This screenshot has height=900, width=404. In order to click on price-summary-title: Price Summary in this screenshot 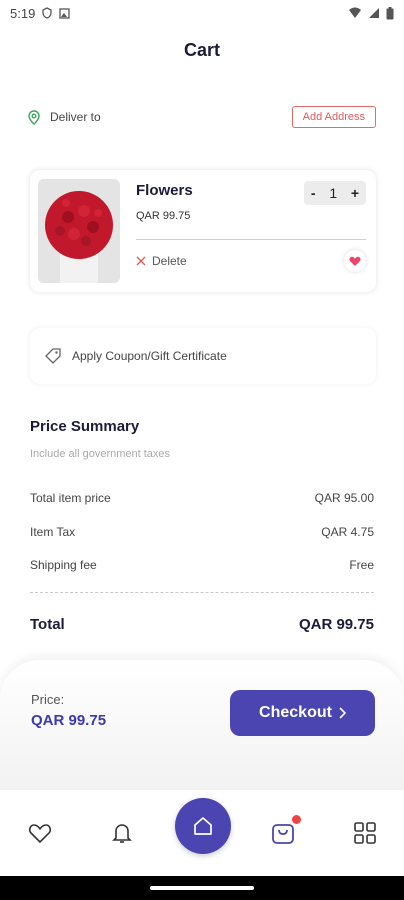, I will do `click(85, 426)`.